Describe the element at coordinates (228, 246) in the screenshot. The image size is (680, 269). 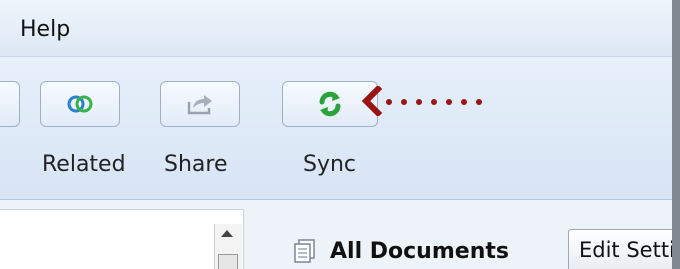
I see `sidebar-scrollbar` at that location.